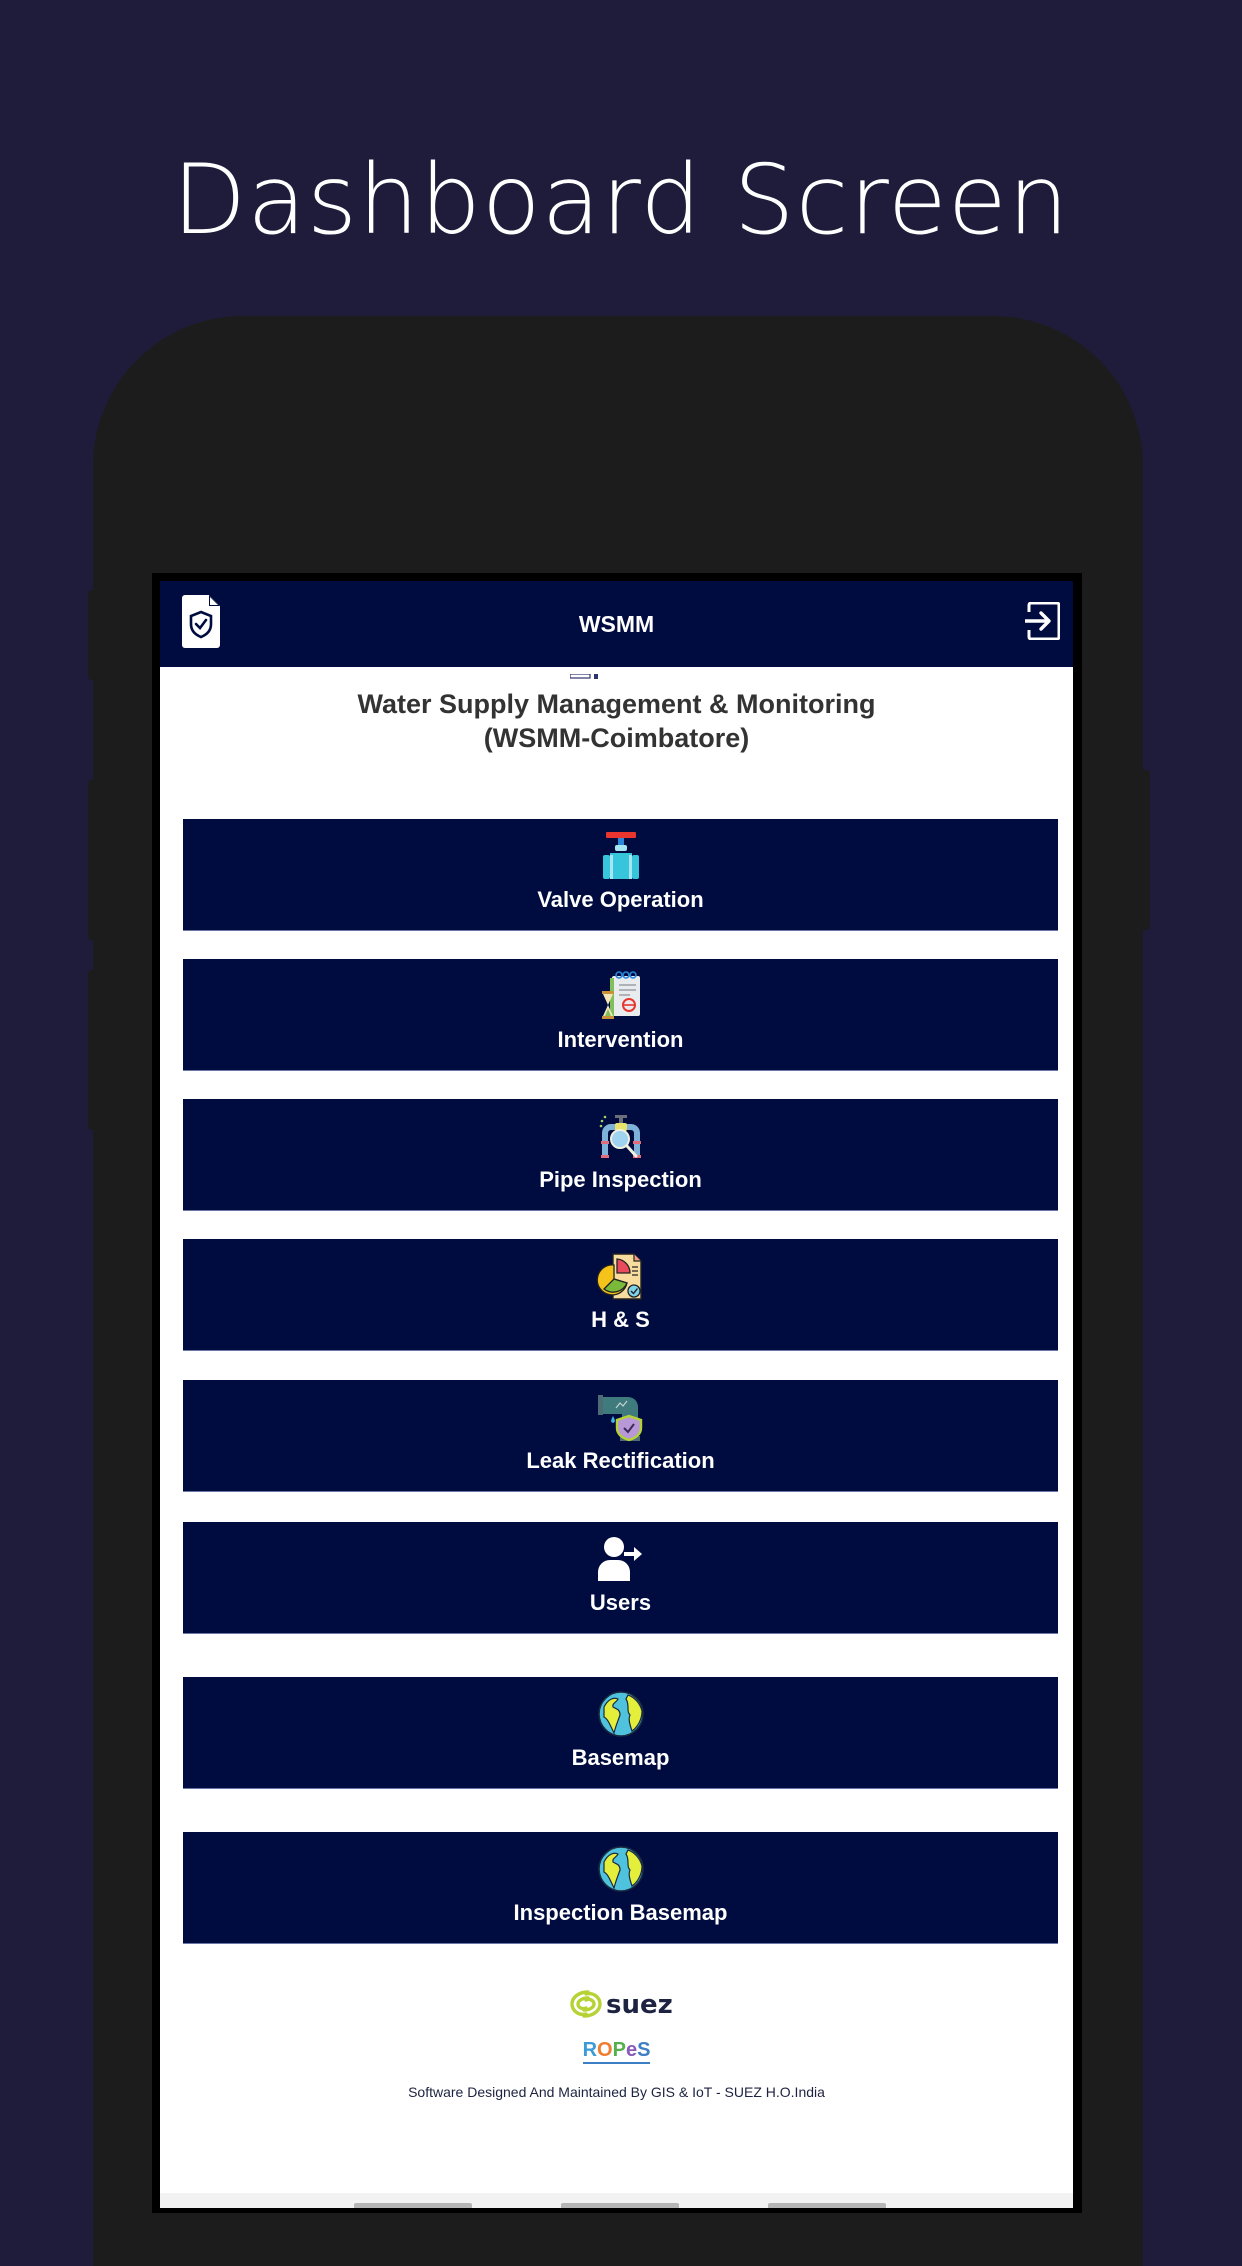 Image resolution: width=1242 pixels, height=2266 pixels. I want to click on ropes-logo: ROPeS, so click(616, 2051).